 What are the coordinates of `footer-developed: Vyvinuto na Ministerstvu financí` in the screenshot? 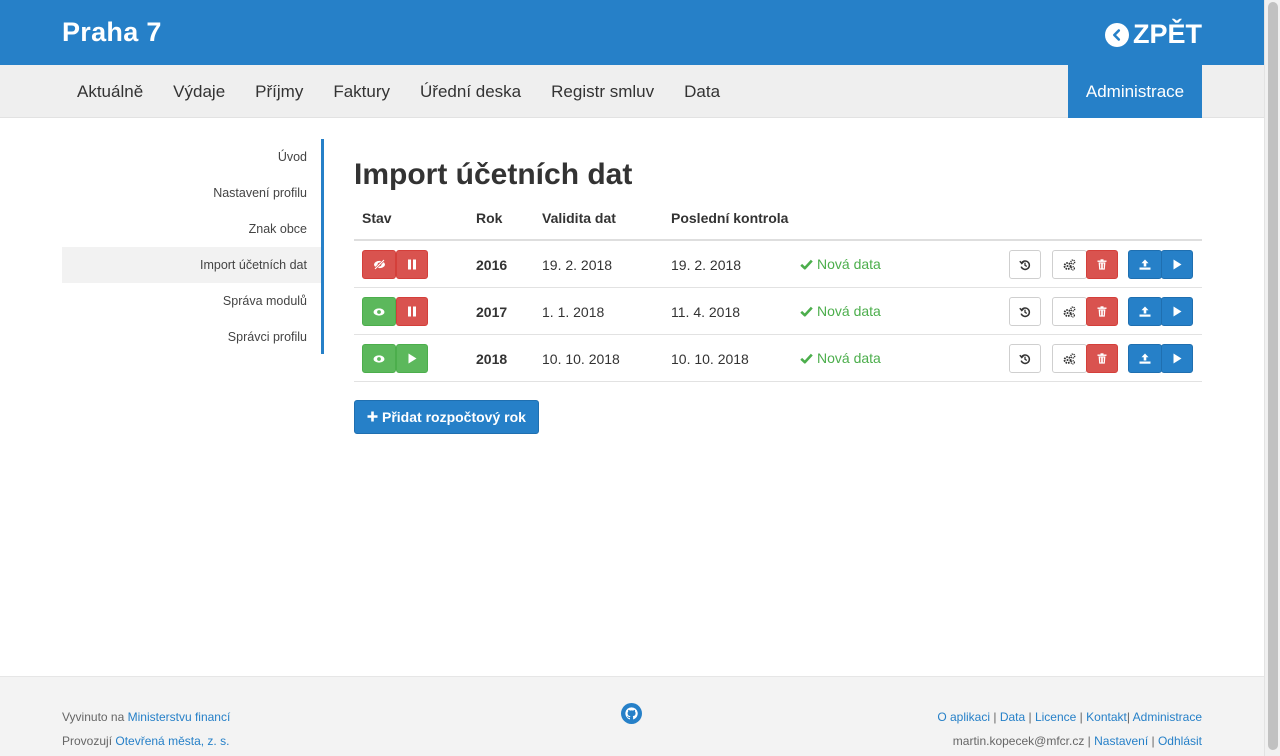 It's located at (146, 717).